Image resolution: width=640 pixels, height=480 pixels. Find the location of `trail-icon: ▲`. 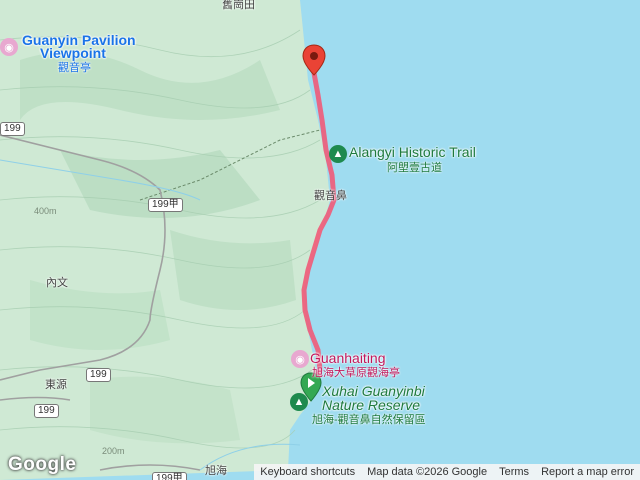

trail-icon: ▲ is located at coordinates (338, 154).